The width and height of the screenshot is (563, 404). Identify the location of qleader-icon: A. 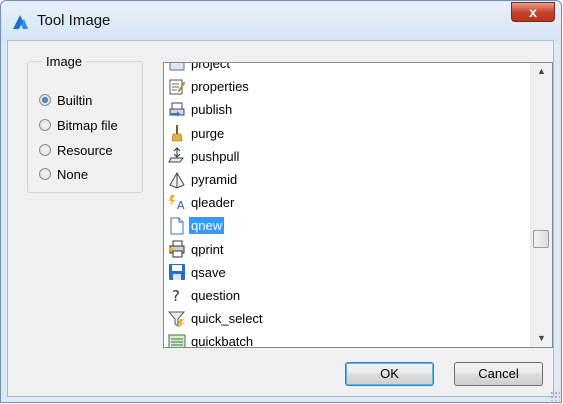
(177, 203).